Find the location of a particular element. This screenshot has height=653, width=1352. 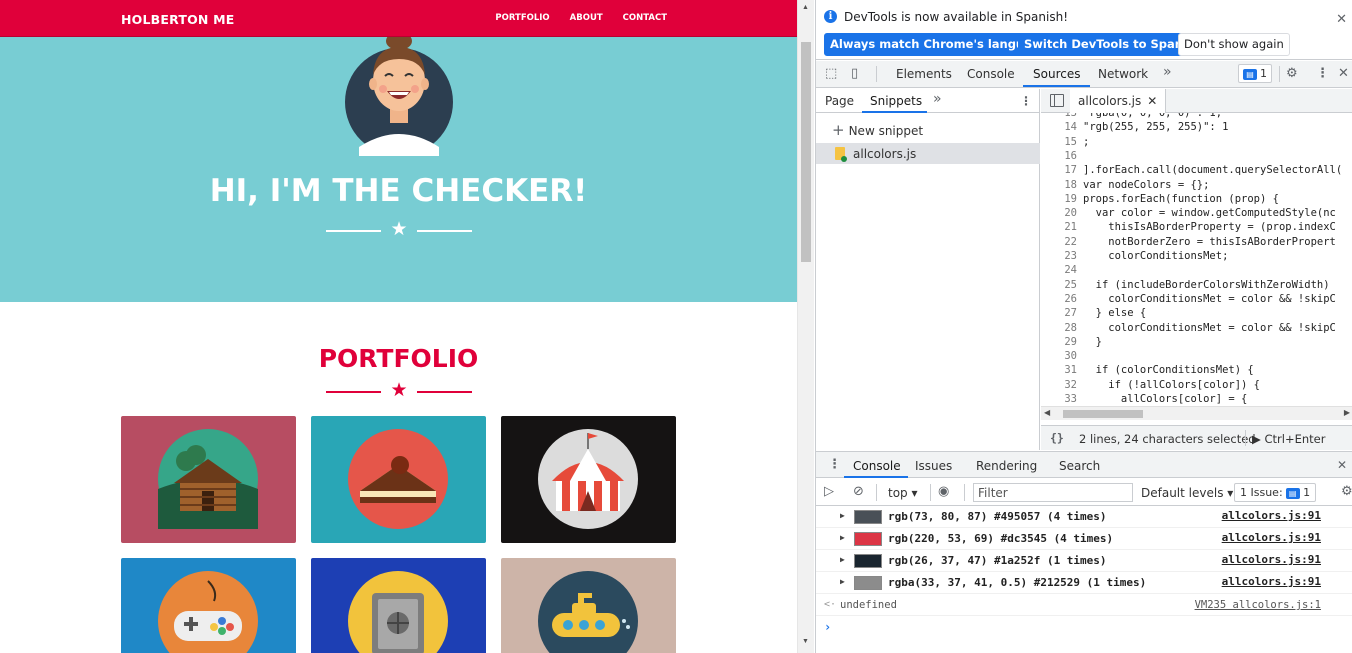

site-brand: HOLBERTON ME is located at coordinates (178, 19).